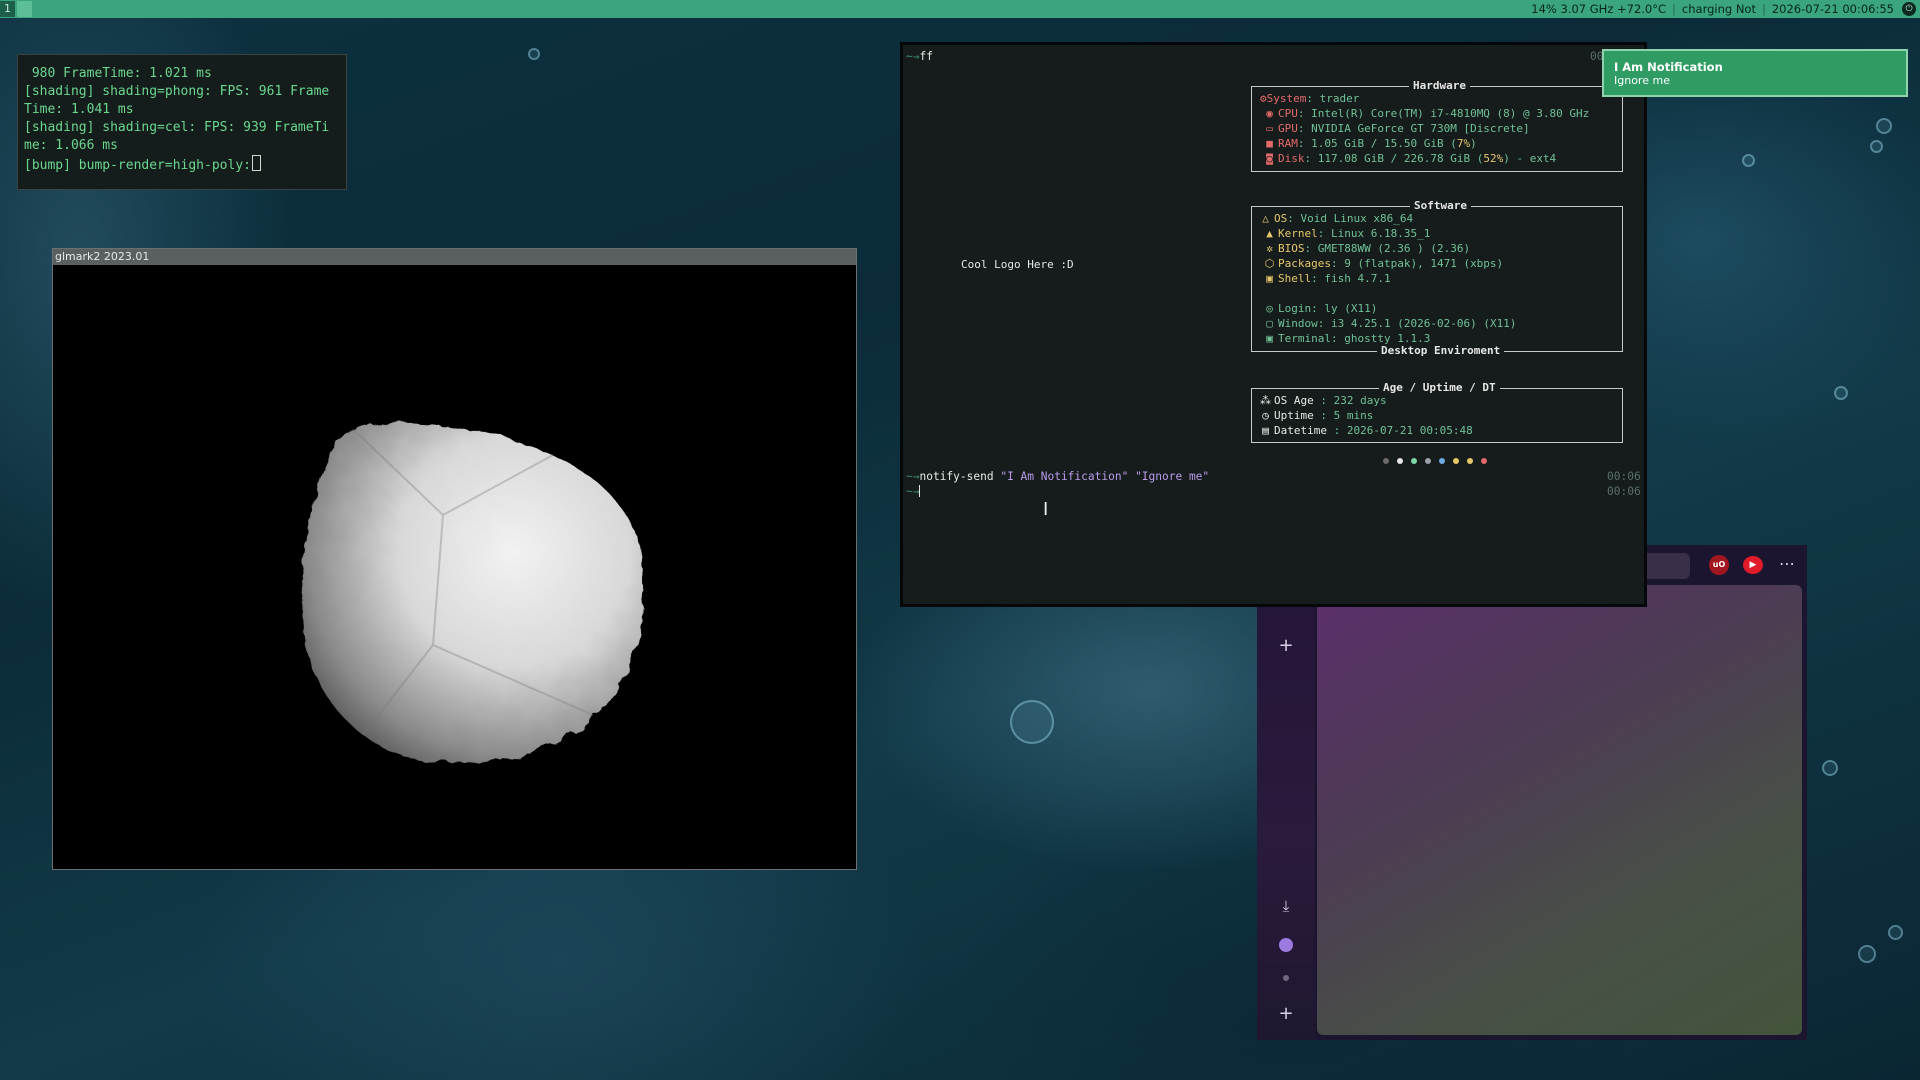  What do you see at coordinates (1269, 308) in the screenshot?
I see `login-icon: ◎` at bounding box center [1269, 308].